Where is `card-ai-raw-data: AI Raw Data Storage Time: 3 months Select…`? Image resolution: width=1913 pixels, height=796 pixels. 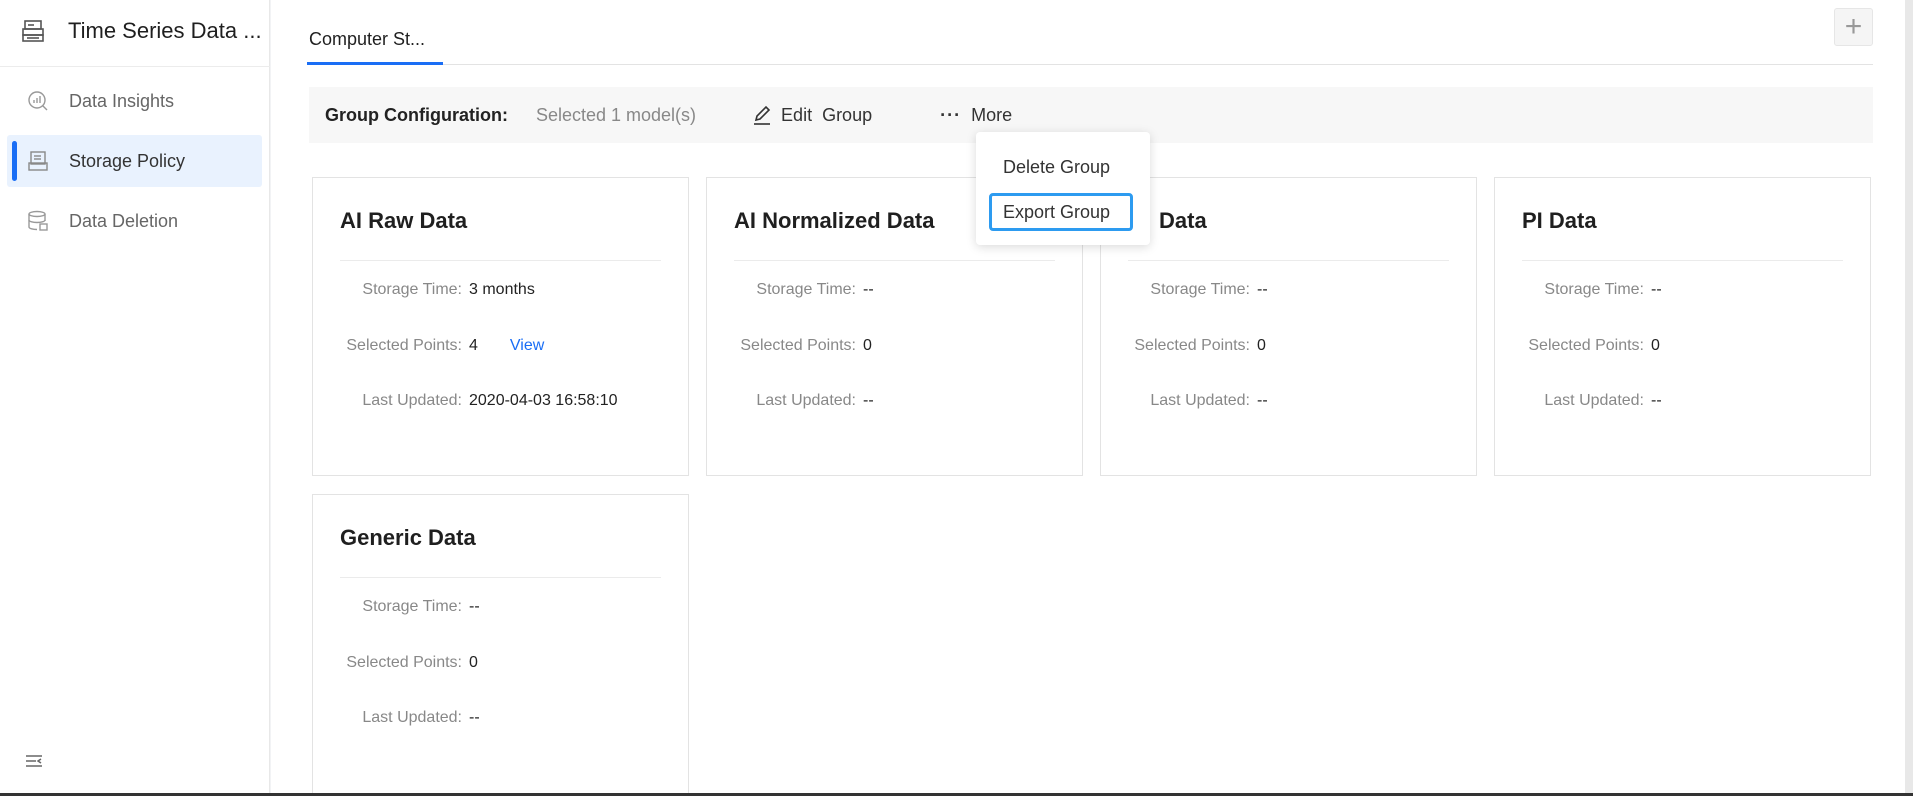 card-ai-raw-data: AI Raw Data Storage Time: 3 months Select… is located at coordinates (500, 326).